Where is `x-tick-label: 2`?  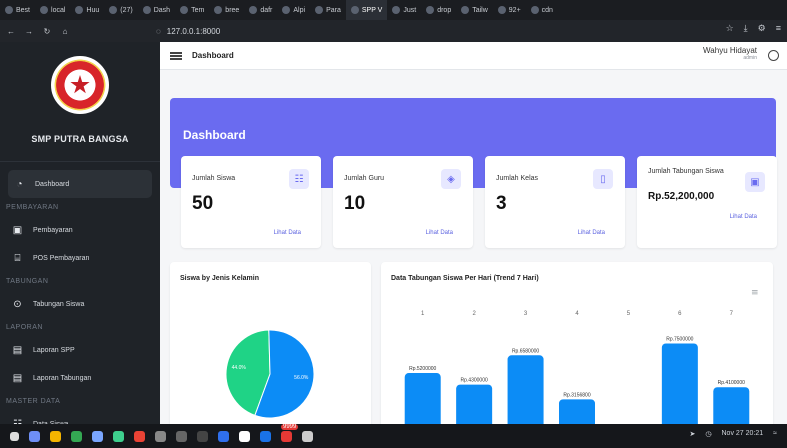
x-tick-label: 2 is located at coordinates (474, 314).